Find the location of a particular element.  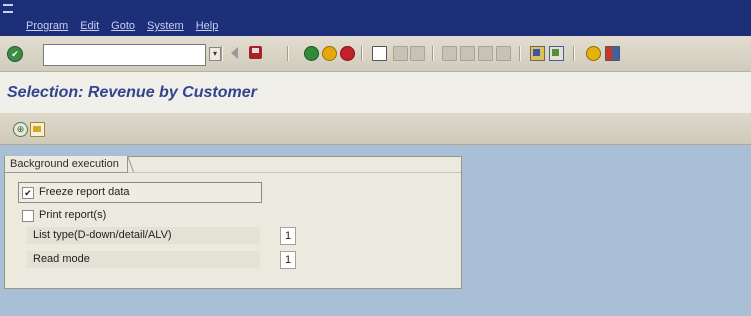

print-report-checkbox is located at coordinates (28, 216).